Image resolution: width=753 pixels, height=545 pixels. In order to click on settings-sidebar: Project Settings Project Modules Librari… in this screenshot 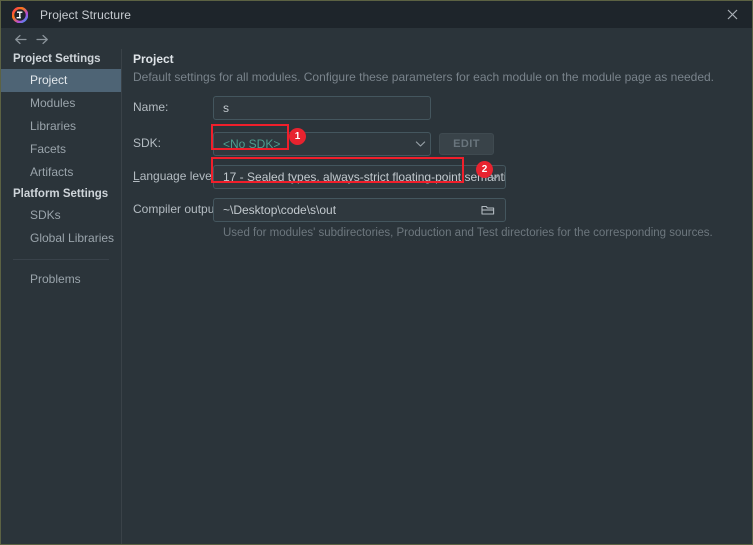, I will do `click(61, 296)`.